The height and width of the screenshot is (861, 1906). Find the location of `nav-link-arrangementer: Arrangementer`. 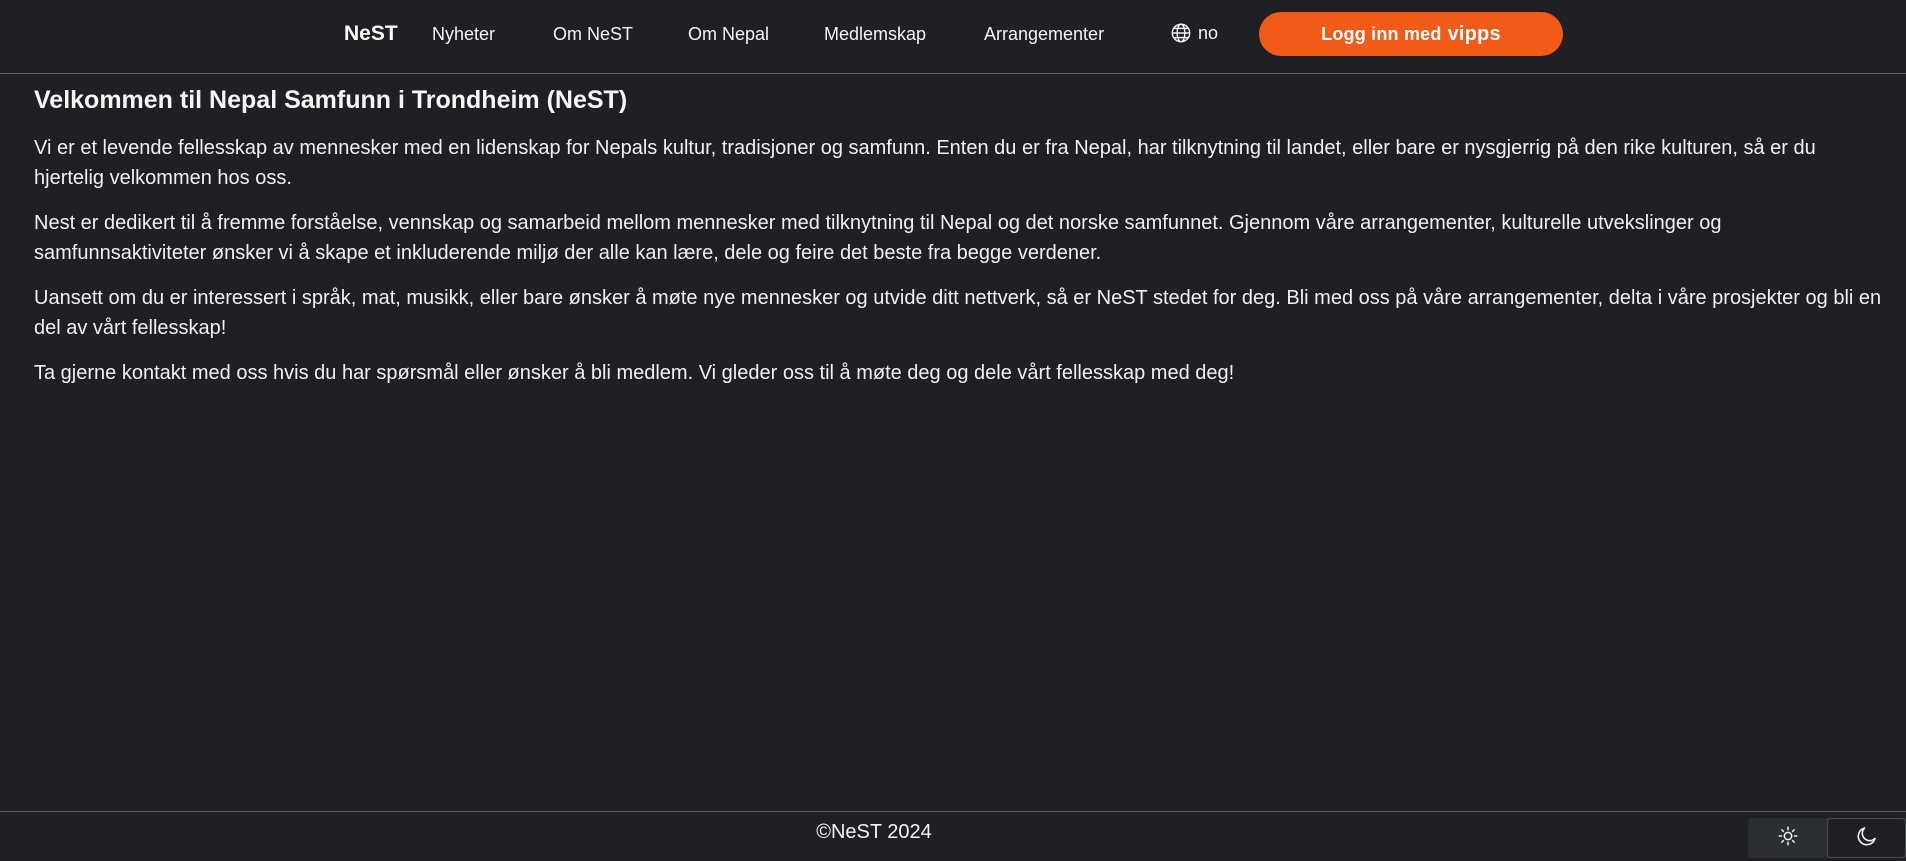

nav-link-arrangementer: Arrangementer is located at coordinates (1044, 34).